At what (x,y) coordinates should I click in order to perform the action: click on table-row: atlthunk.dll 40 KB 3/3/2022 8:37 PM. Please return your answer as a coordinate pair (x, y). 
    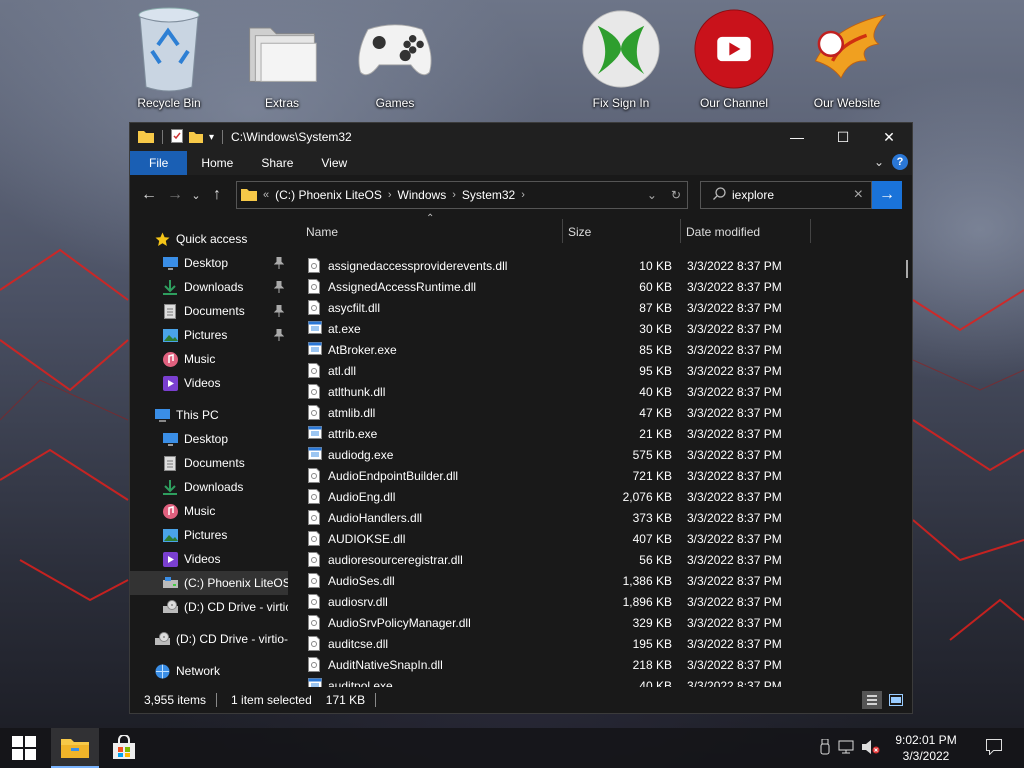
    Looking at the image, I should click on (595, 391).